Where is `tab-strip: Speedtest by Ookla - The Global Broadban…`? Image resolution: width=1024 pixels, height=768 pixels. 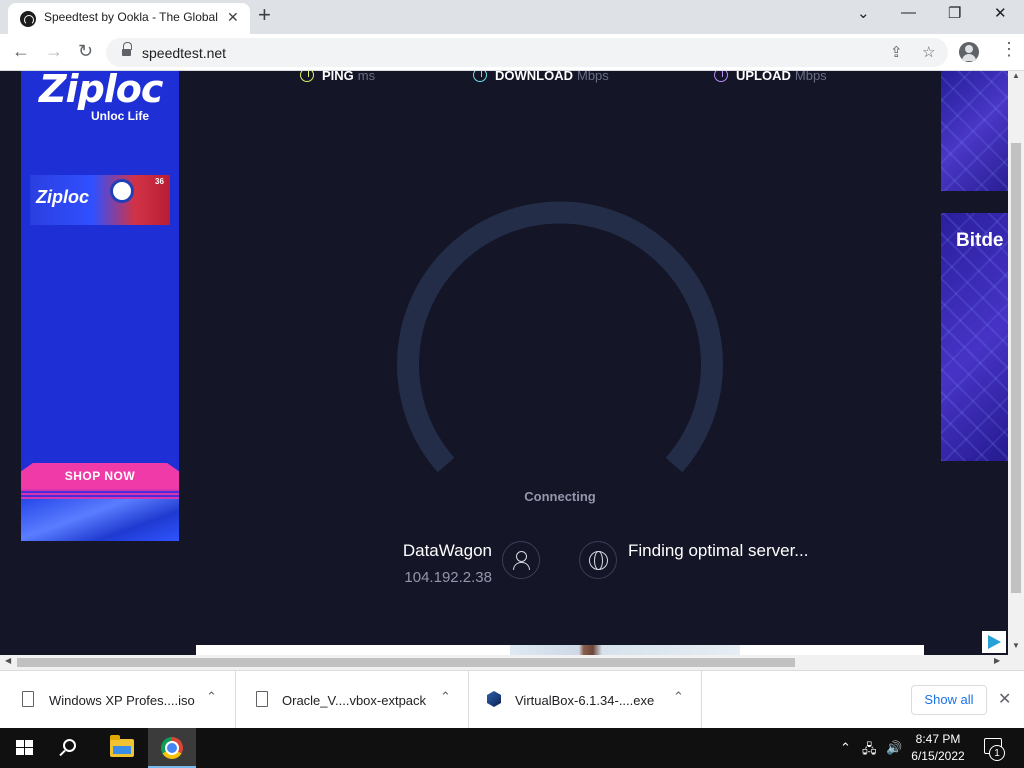
tab-strip: Speedtest by Ookla - The Global Broadban… is located at coordinates (512, 17).